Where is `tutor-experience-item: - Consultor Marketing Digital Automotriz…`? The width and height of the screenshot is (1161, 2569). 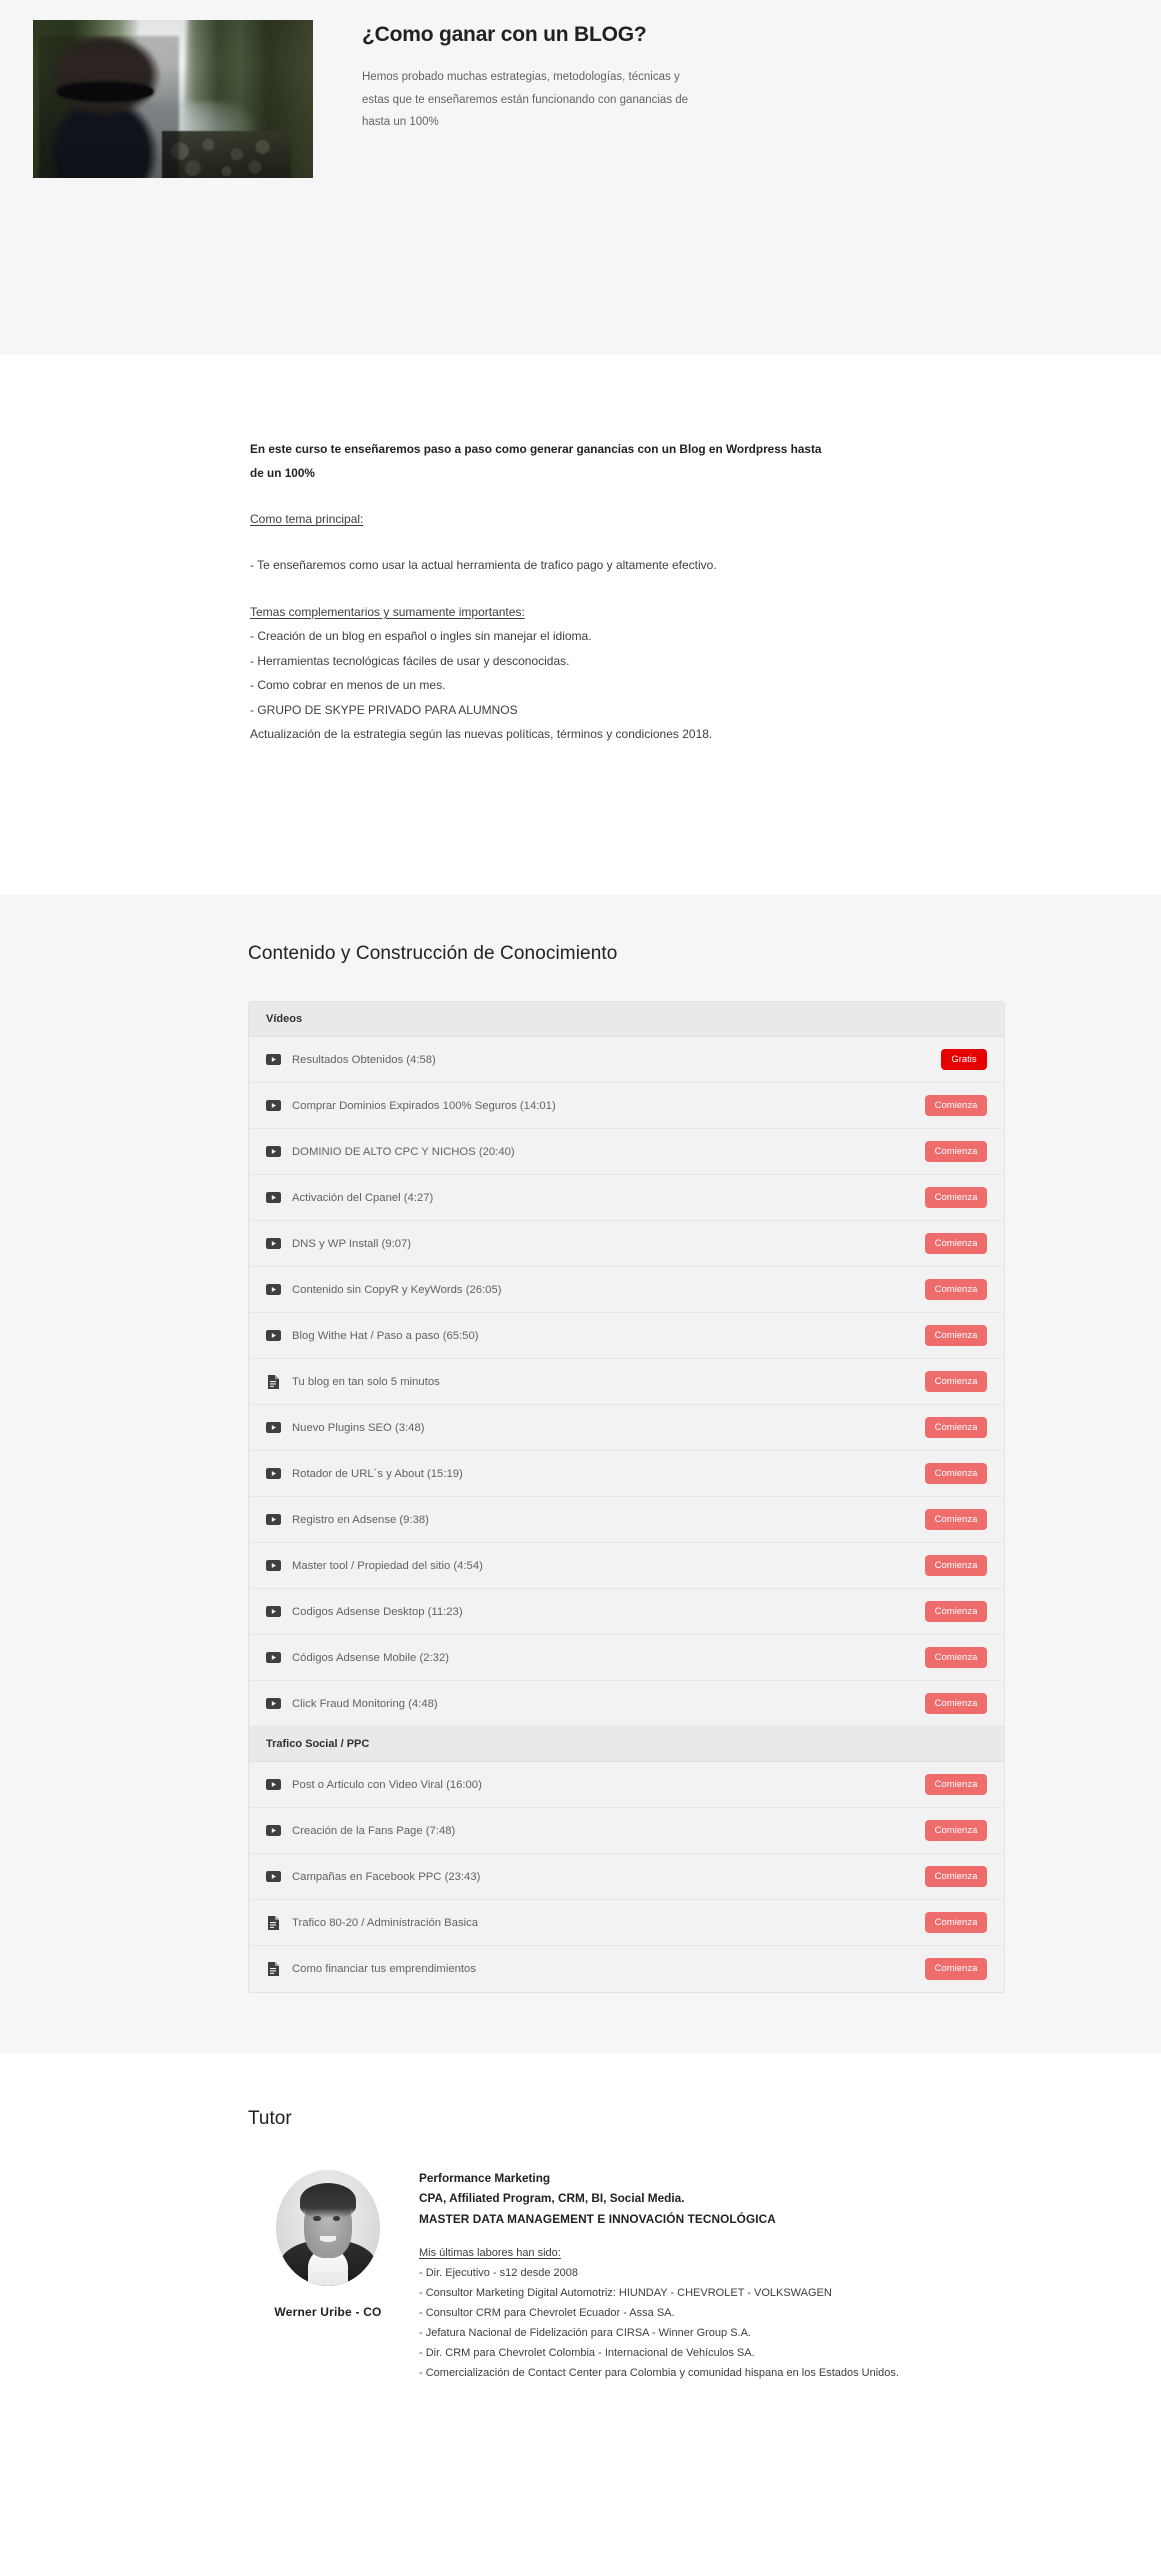 tutor-experience-item: - Consultor Marketing Digital Automotriz… is located at coordinates (625, 2292).